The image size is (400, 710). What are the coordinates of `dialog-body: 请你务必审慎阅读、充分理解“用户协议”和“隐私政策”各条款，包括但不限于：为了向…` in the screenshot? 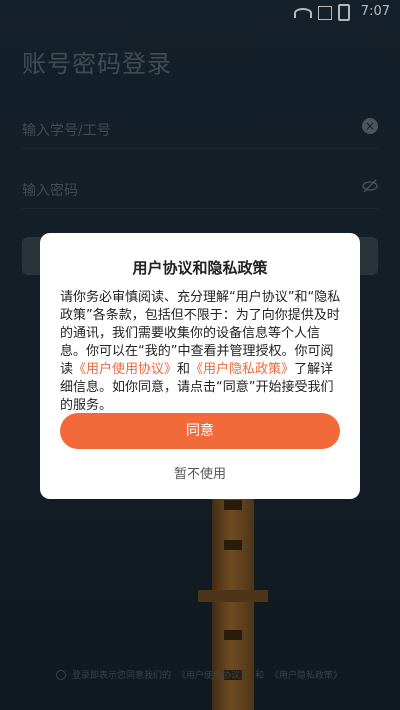 It's located at (201, 352).